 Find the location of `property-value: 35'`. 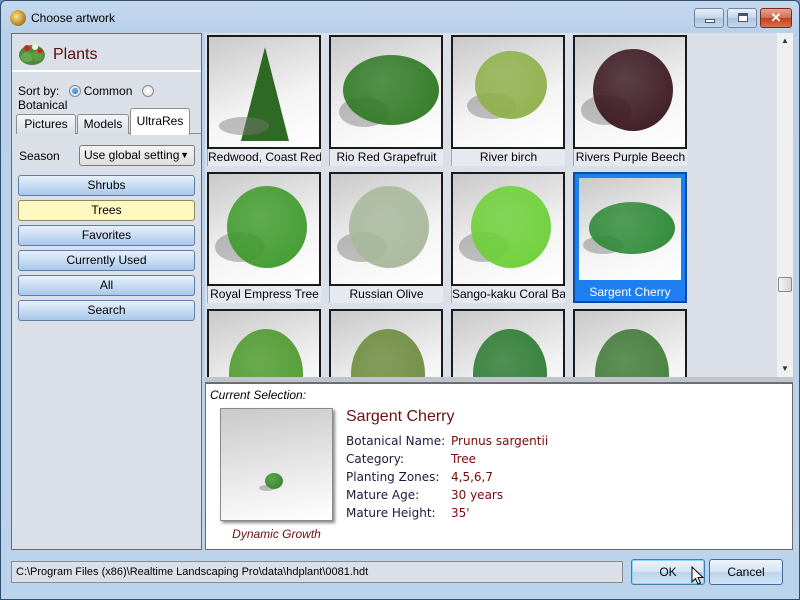

property-value: 35' is located at coordinates (460, 513).